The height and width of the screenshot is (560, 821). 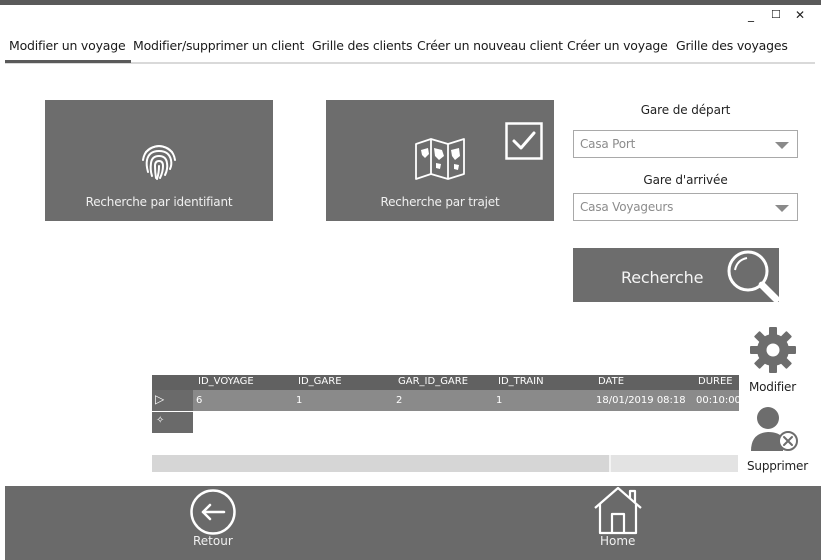 I want to click on cell-id-train: 1, so click(x=499, y=400).